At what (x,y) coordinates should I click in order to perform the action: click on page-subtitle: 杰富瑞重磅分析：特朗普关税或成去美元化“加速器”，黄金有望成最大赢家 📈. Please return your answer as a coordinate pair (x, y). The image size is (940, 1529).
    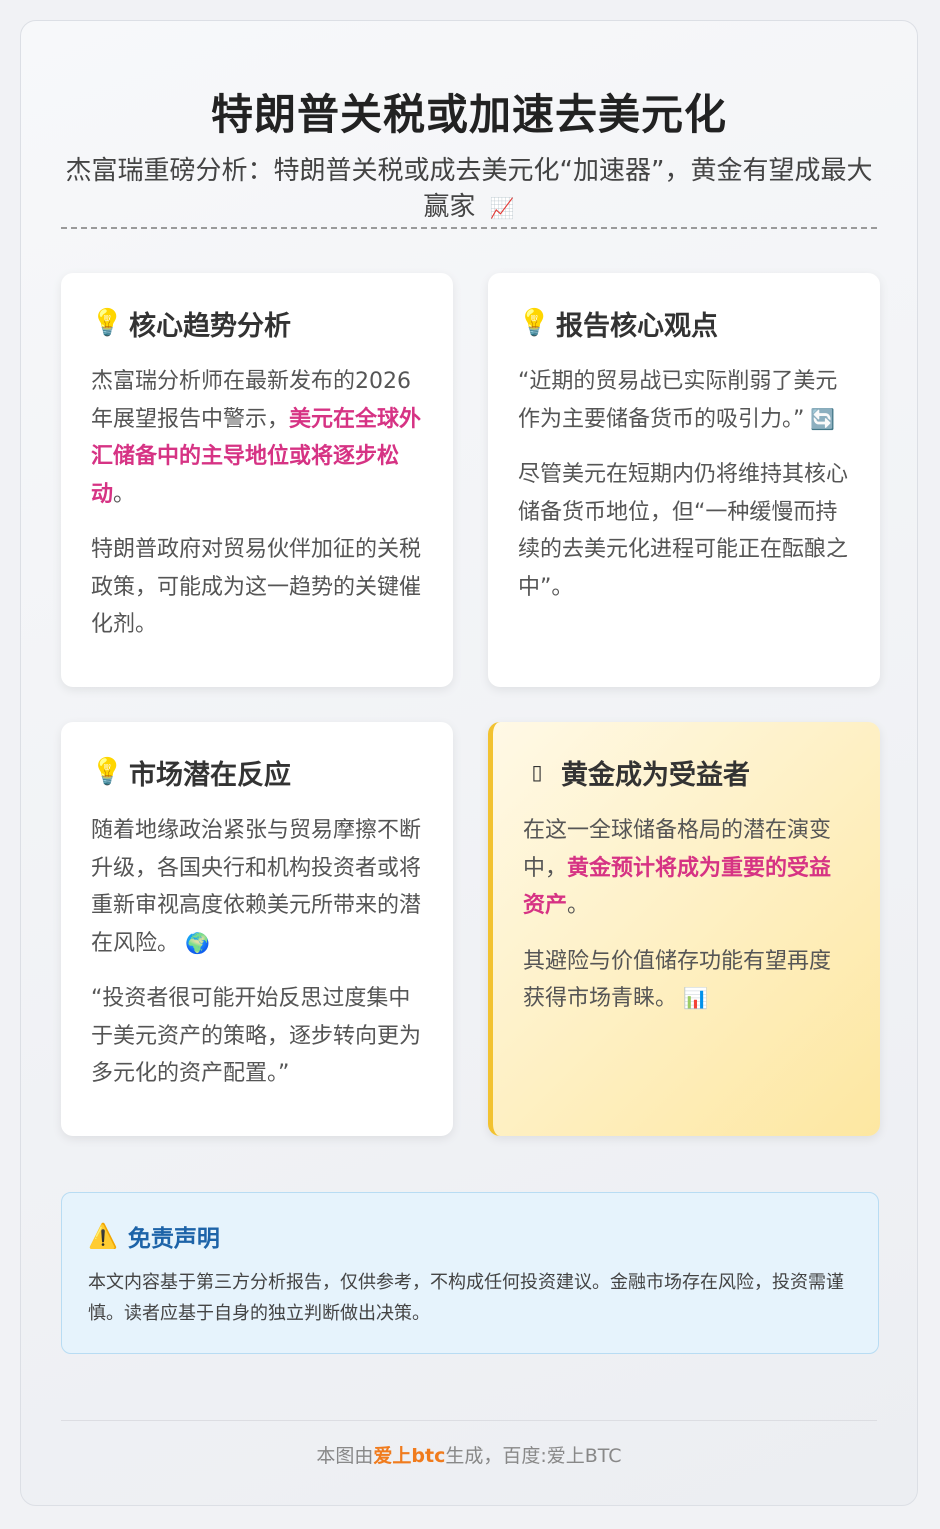
    Looking at the image, I should click on (469, 189).